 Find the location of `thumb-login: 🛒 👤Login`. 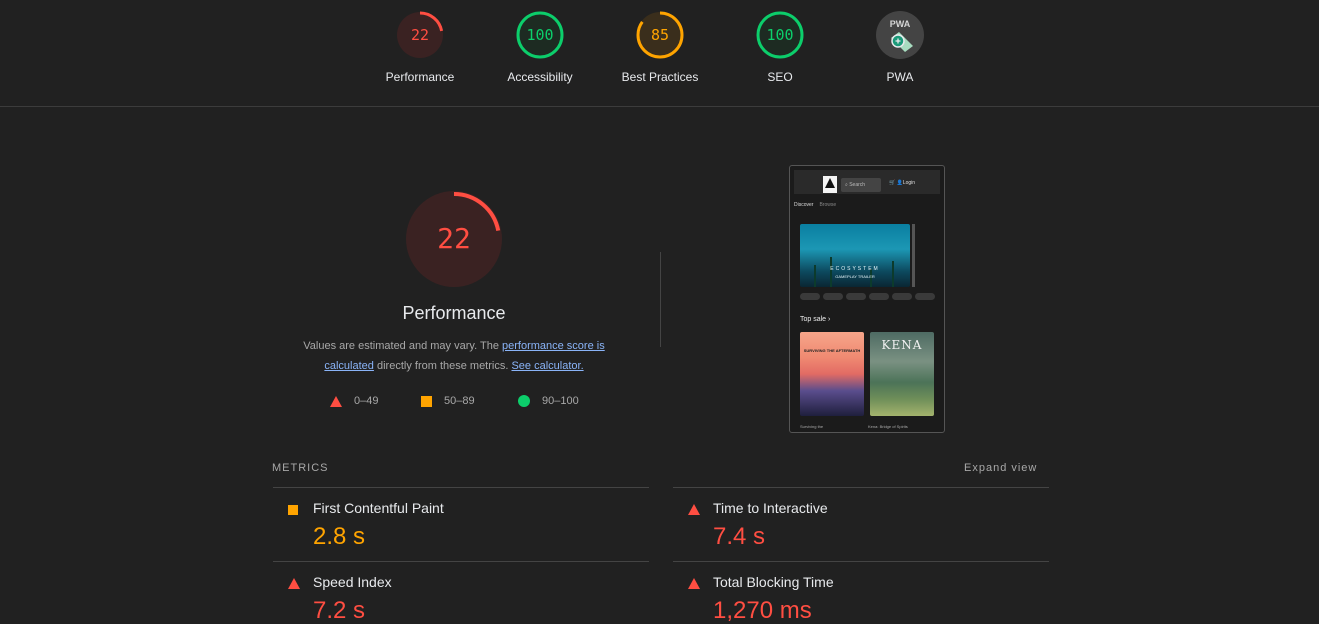

thumb-login: 🛒 👤Login is located at coordinates (902, 183).